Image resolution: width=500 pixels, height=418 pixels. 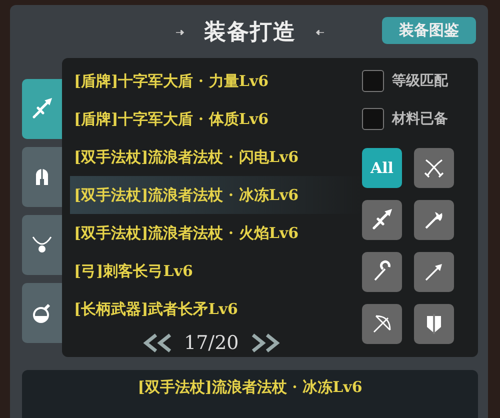 I want to click on recipe-item: [长柄武器]武者长矛Lv6, so click(x=216, y=309).